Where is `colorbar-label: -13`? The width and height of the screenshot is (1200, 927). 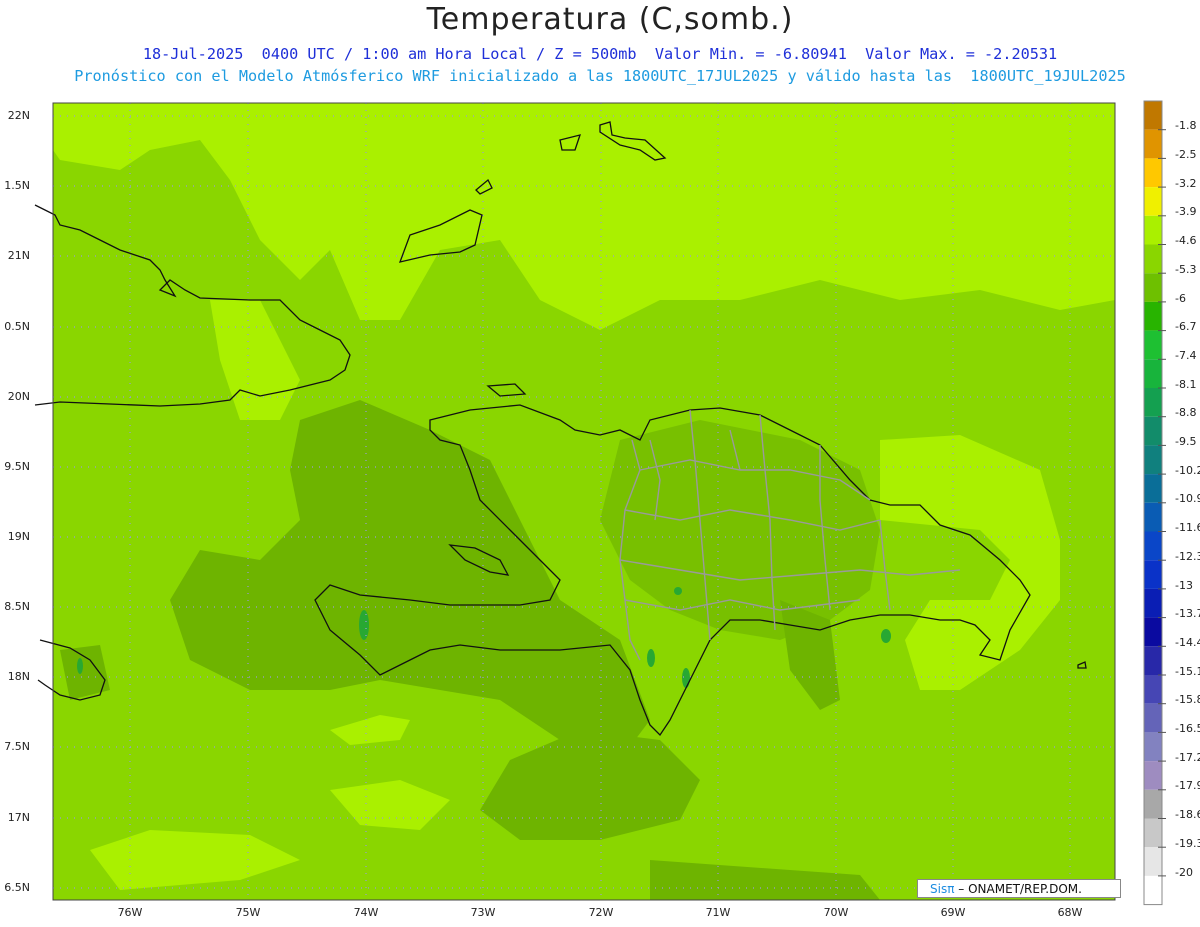
colorbar-label: -13 is located at coordinates (1184, 585).